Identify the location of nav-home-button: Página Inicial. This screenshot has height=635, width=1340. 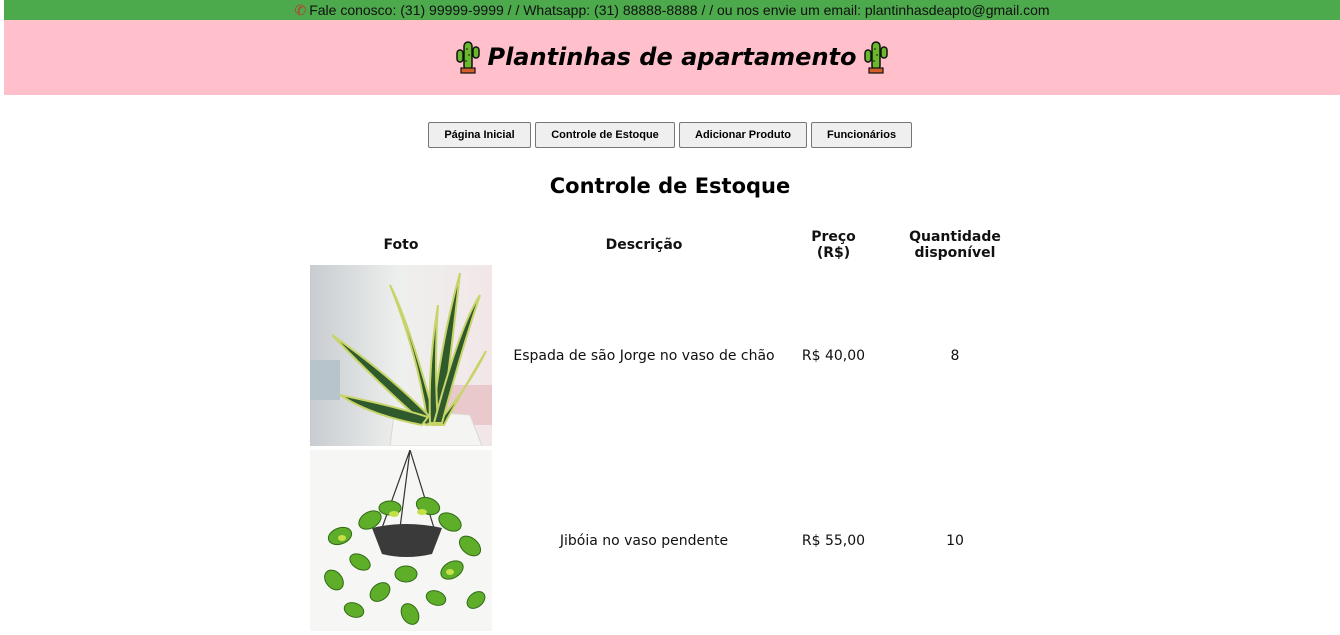
(479, 135).